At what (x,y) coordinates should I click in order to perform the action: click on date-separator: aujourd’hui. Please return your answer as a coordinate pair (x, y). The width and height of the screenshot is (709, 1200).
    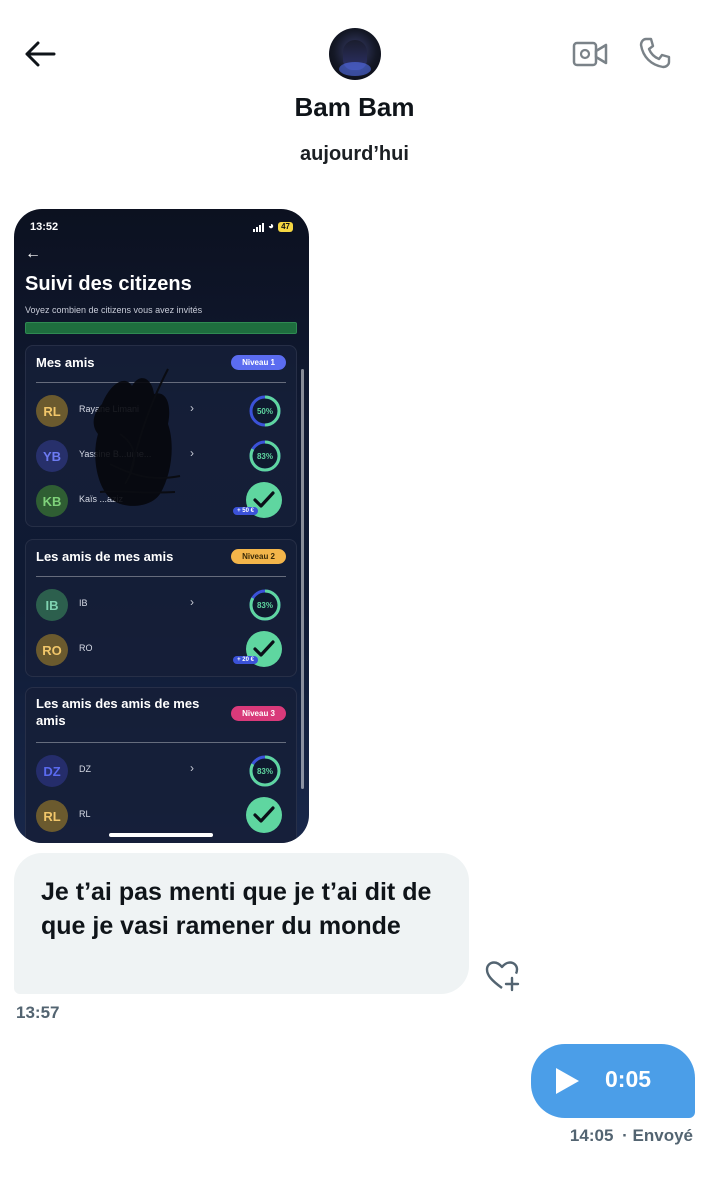
    Looking at the image, I should click on (354, 154).